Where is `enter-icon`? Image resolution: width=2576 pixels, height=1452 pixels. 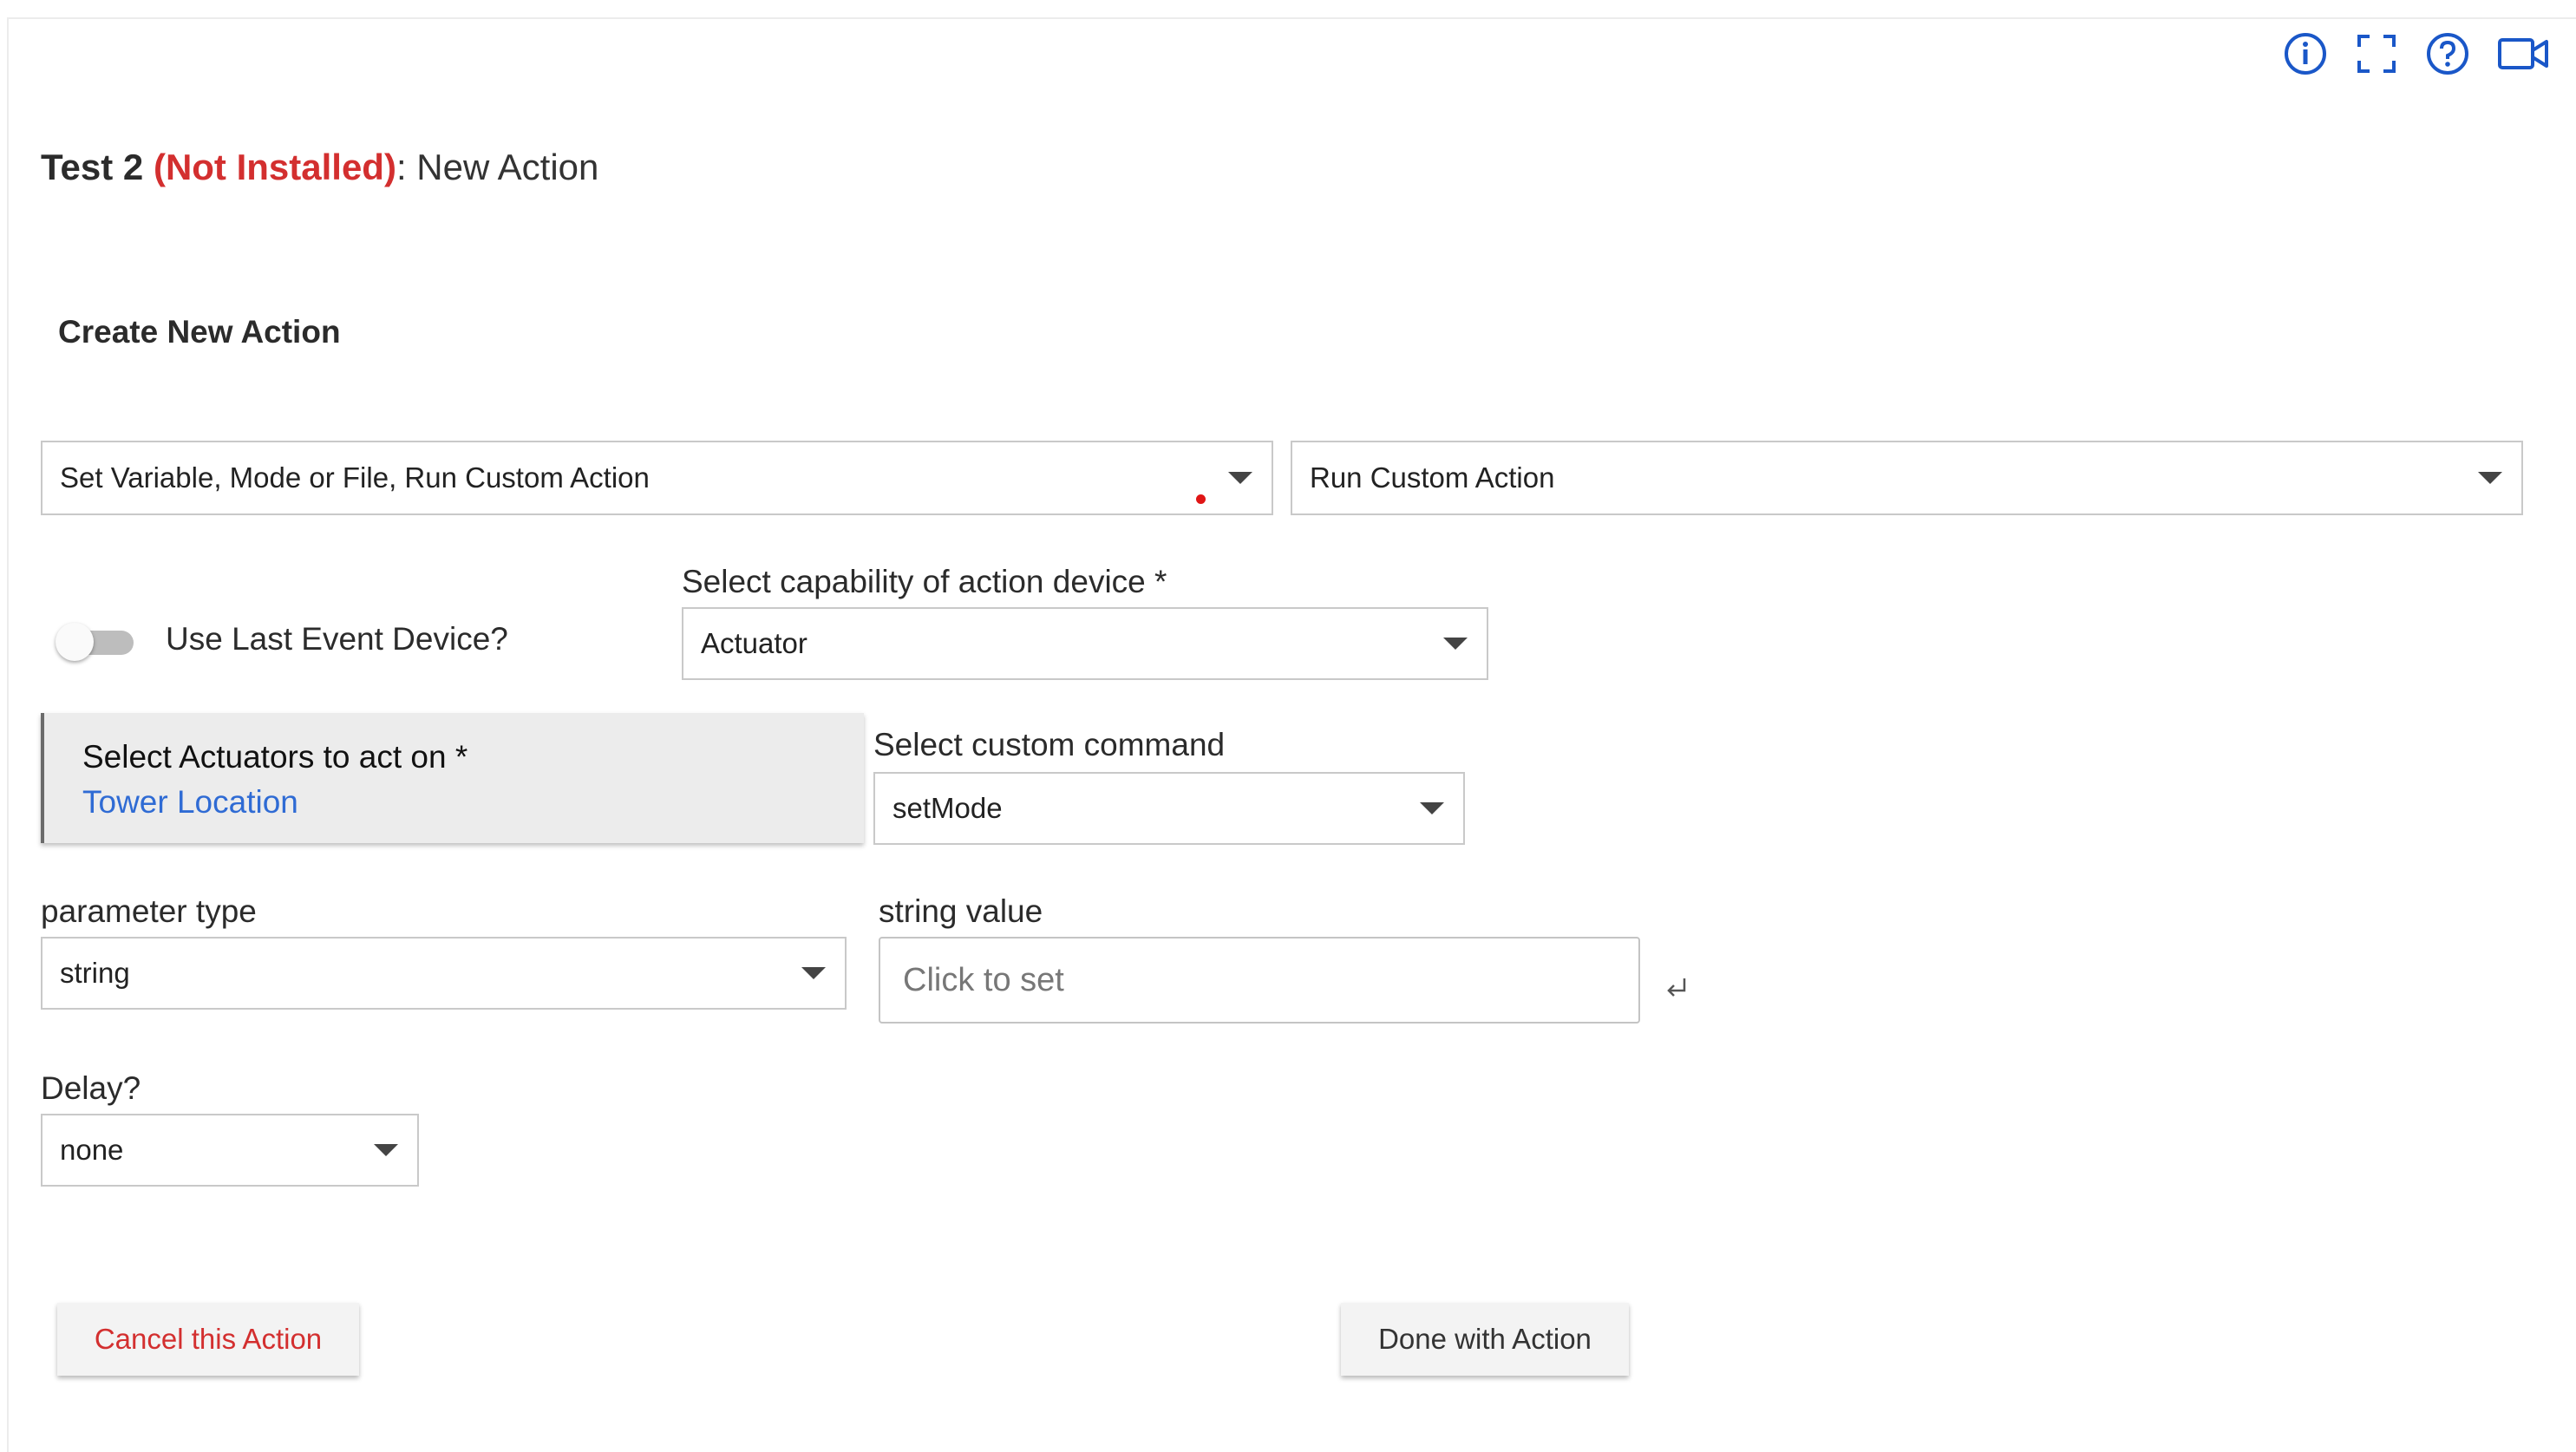 enter-icon is located at coordinates (1677, 988).